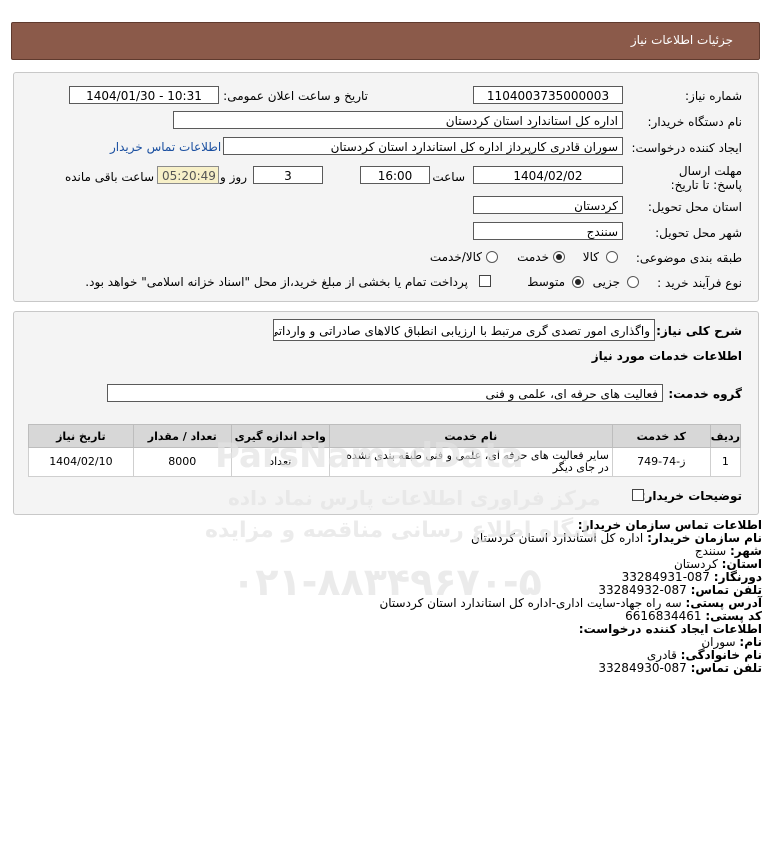 The width and height of the screenshot is (770, 845). I want to click on city-label: شهر محل تحویل:, so click(698, 233).